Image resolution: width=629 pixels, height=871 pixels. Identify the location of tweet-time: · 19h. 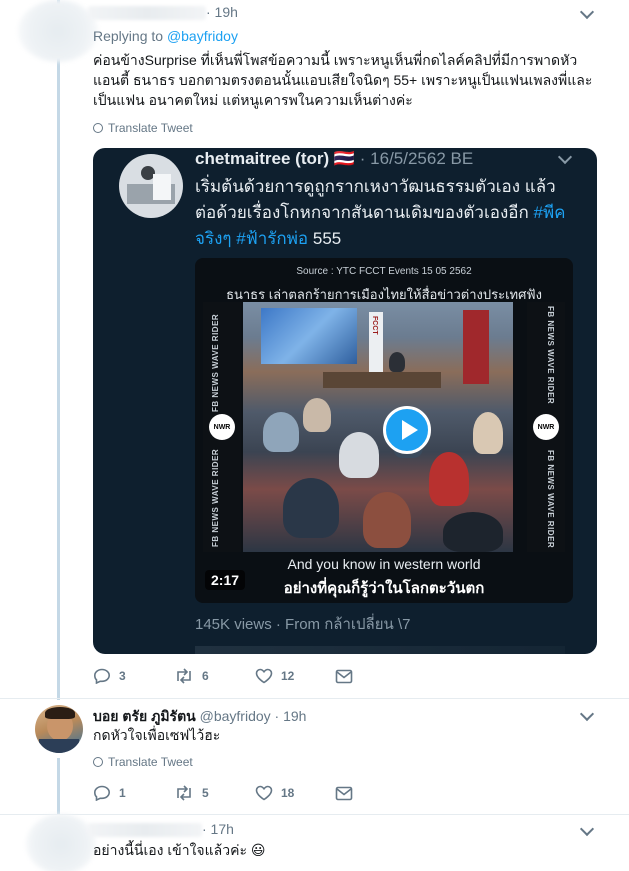
(222, 12).